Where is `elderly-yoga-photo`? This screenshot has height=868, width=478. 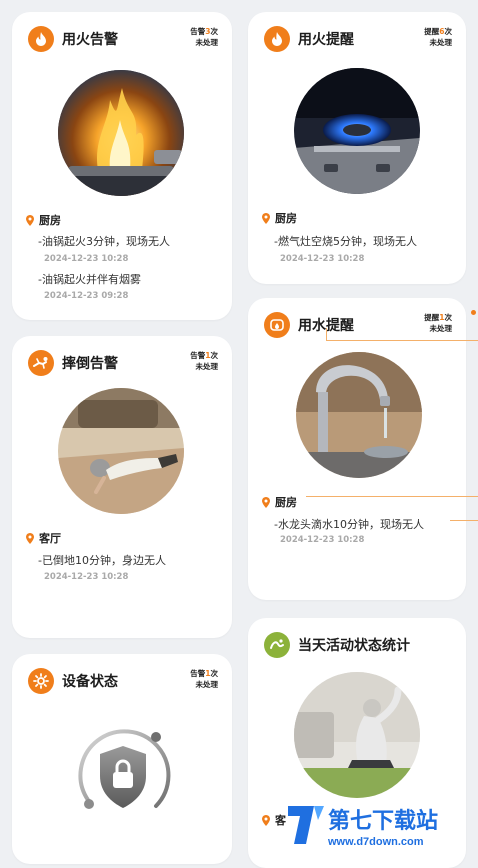
elderly-yoga-photo is located at coordinates (357, 735).